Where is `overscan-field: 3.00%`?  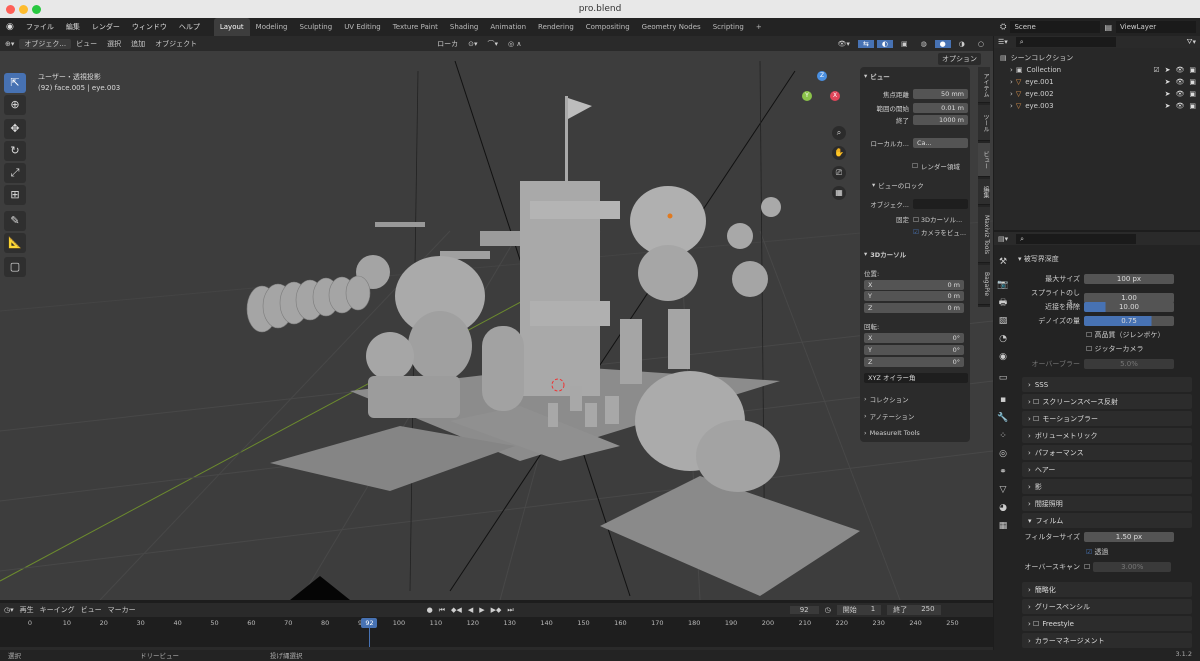
overscan-field: 3.00% is located at coordinates (1132, 567).